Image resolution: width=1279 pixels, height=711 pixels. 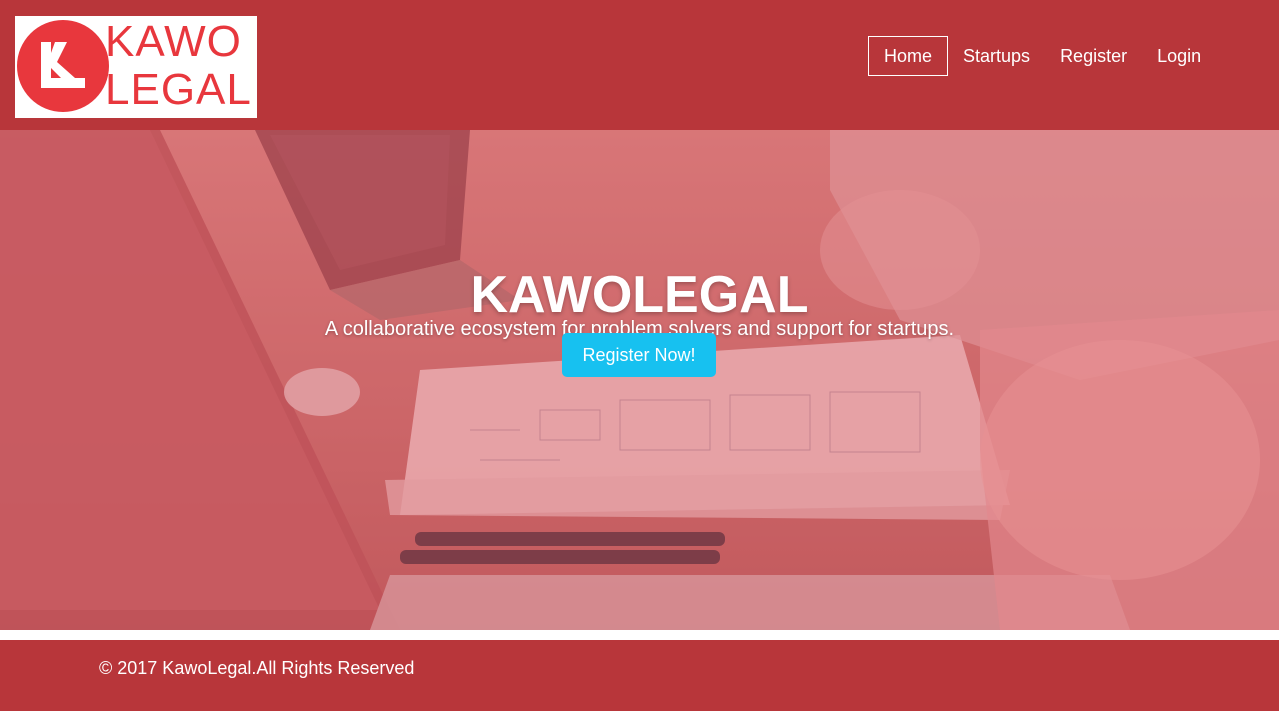 I want to click on logo-circle, so click(x=63, y=66).